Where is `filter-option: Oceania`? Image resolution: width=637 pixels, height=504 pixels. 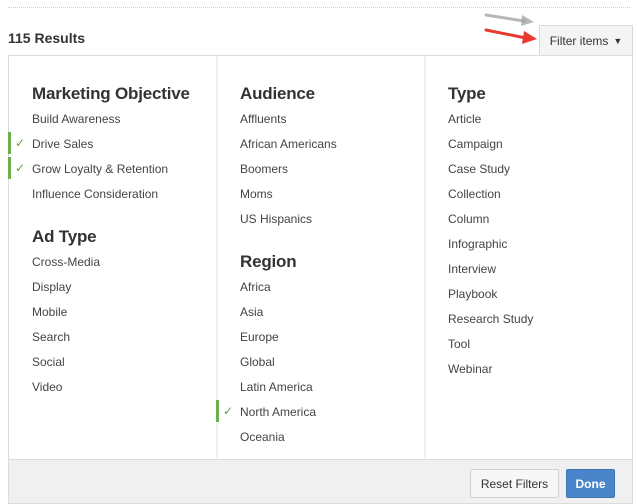 filter-option: Oceania is located at coordinates (262, 437).